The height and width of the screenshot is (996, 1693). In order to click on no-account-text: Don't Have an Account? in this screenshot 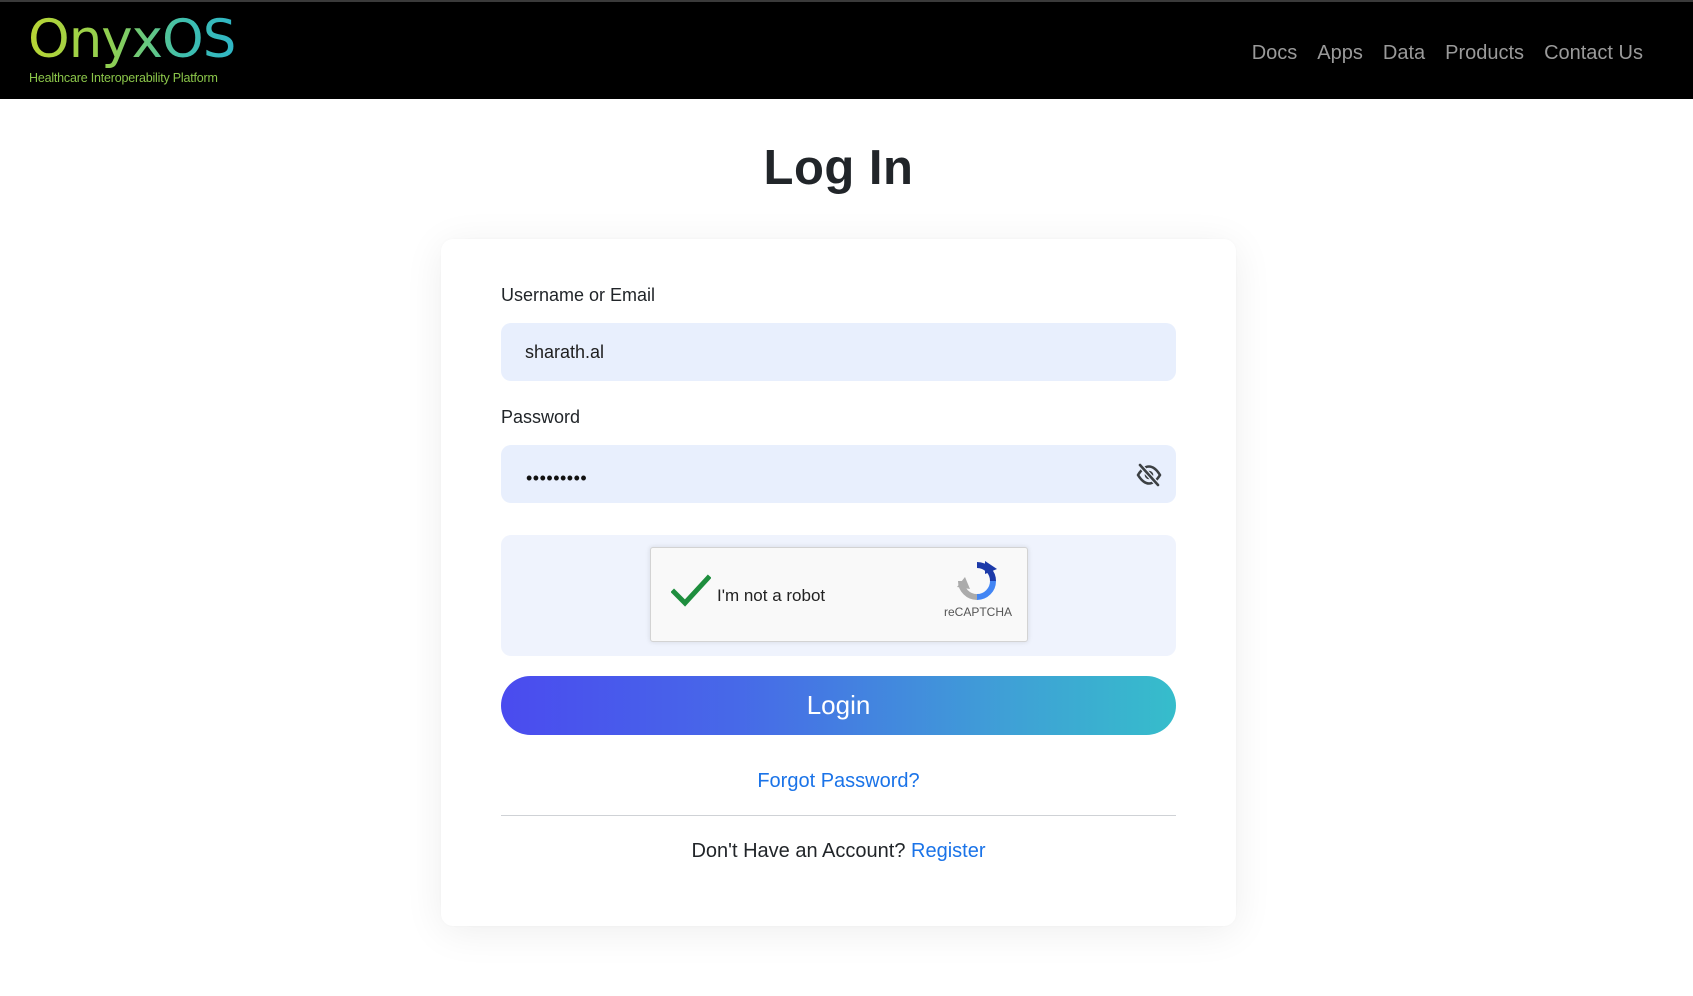, I will do `click(798, 851)`.